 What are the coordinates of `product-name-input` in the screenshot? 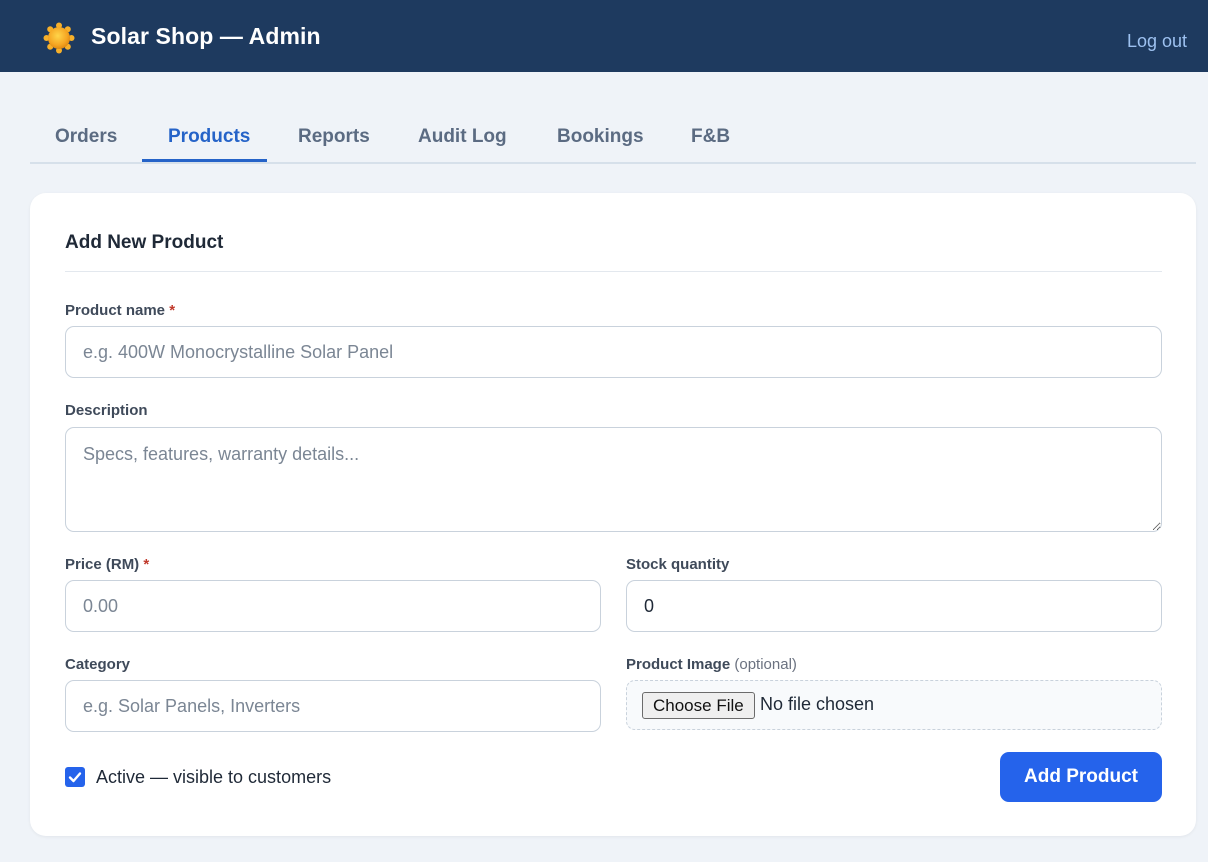 It's located at (613, 352).